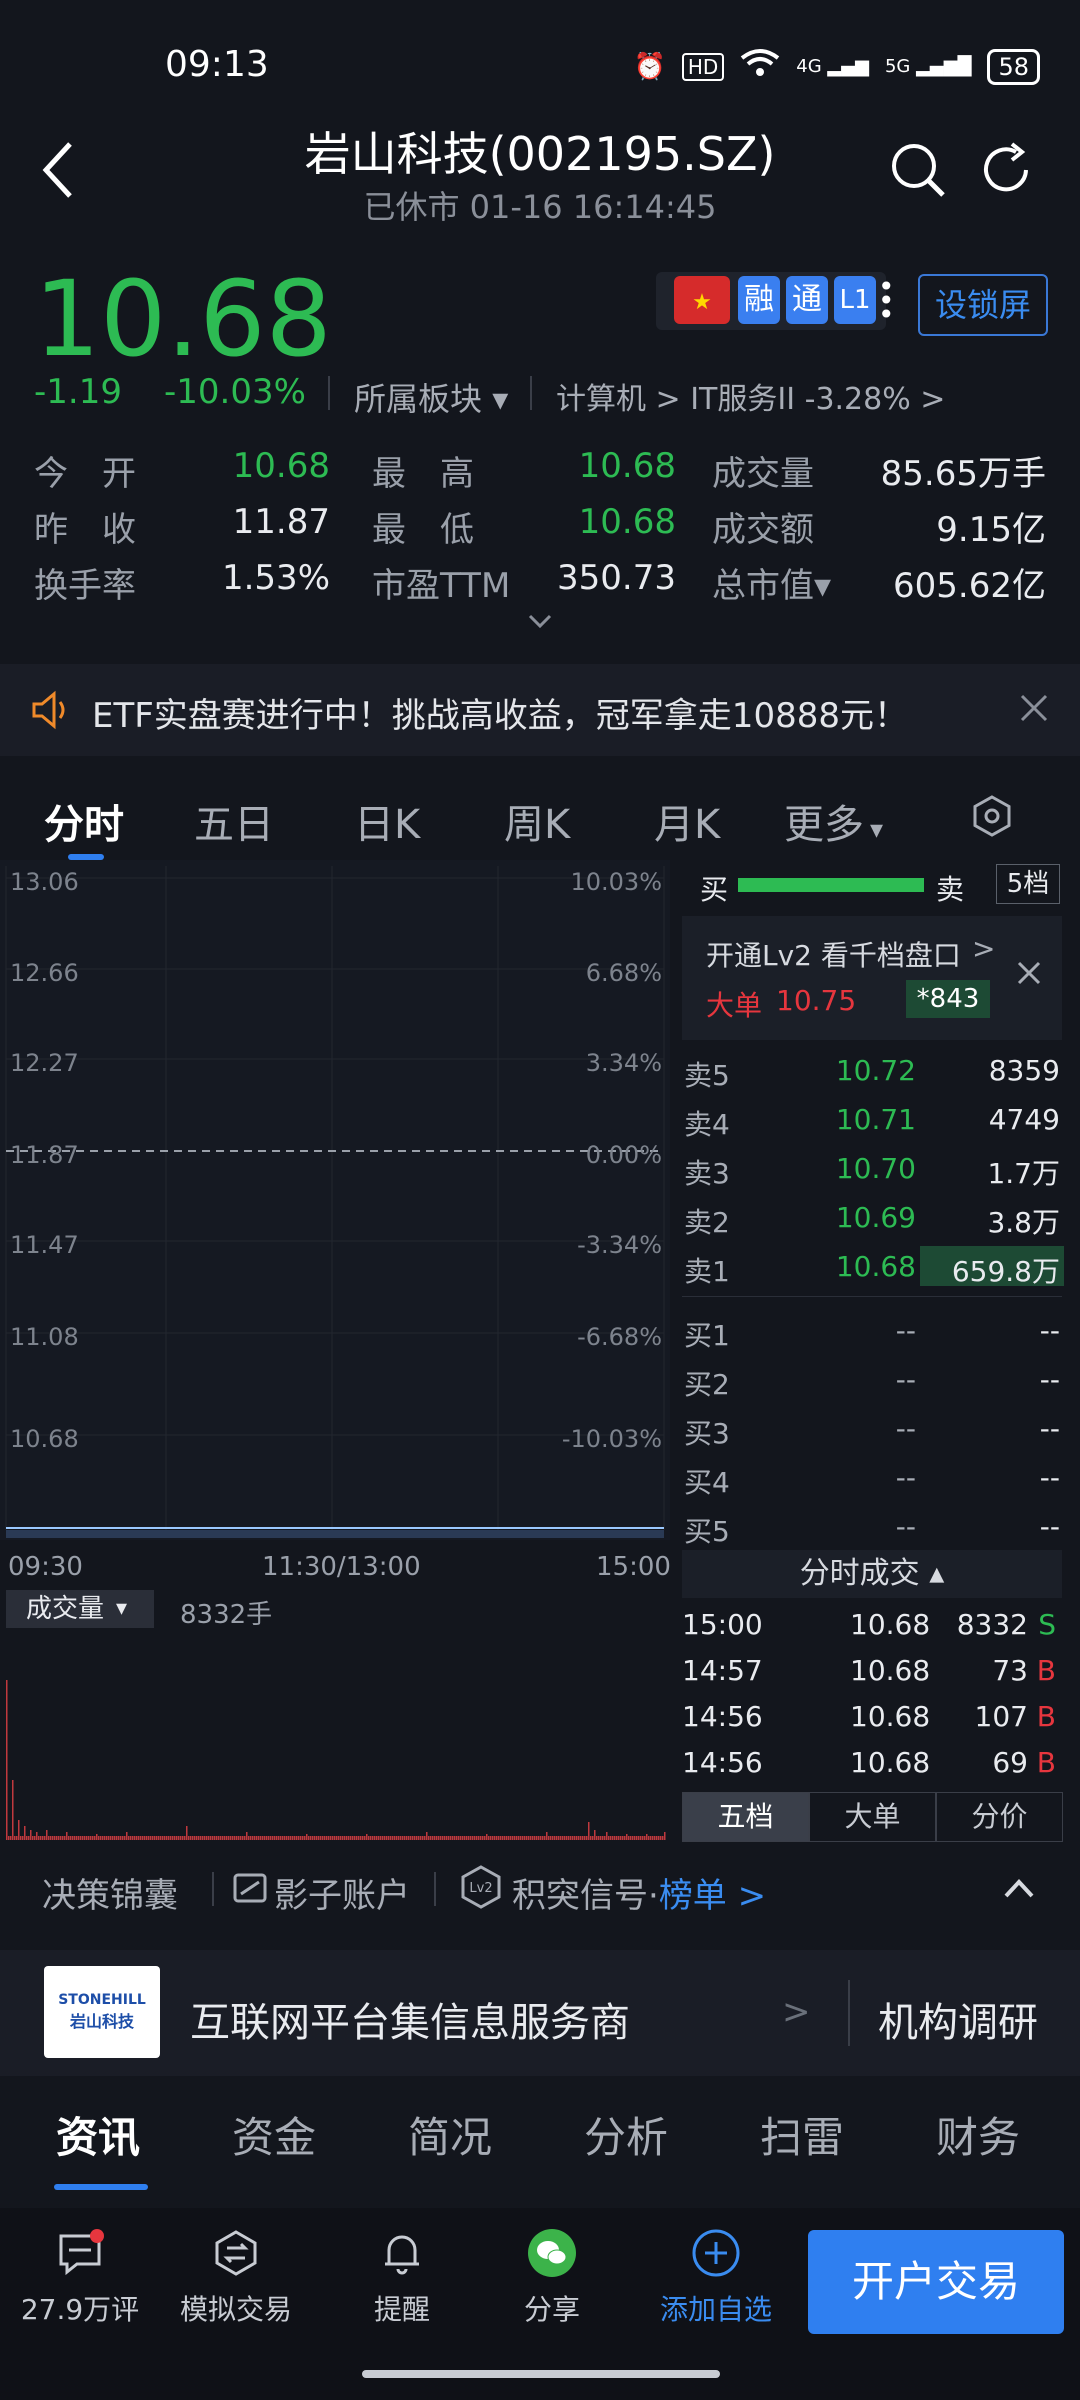  What do you see at coordinates (387, 821) in the screenshot?
I see `tab-2: 日K` at bounding box center [387, 821].